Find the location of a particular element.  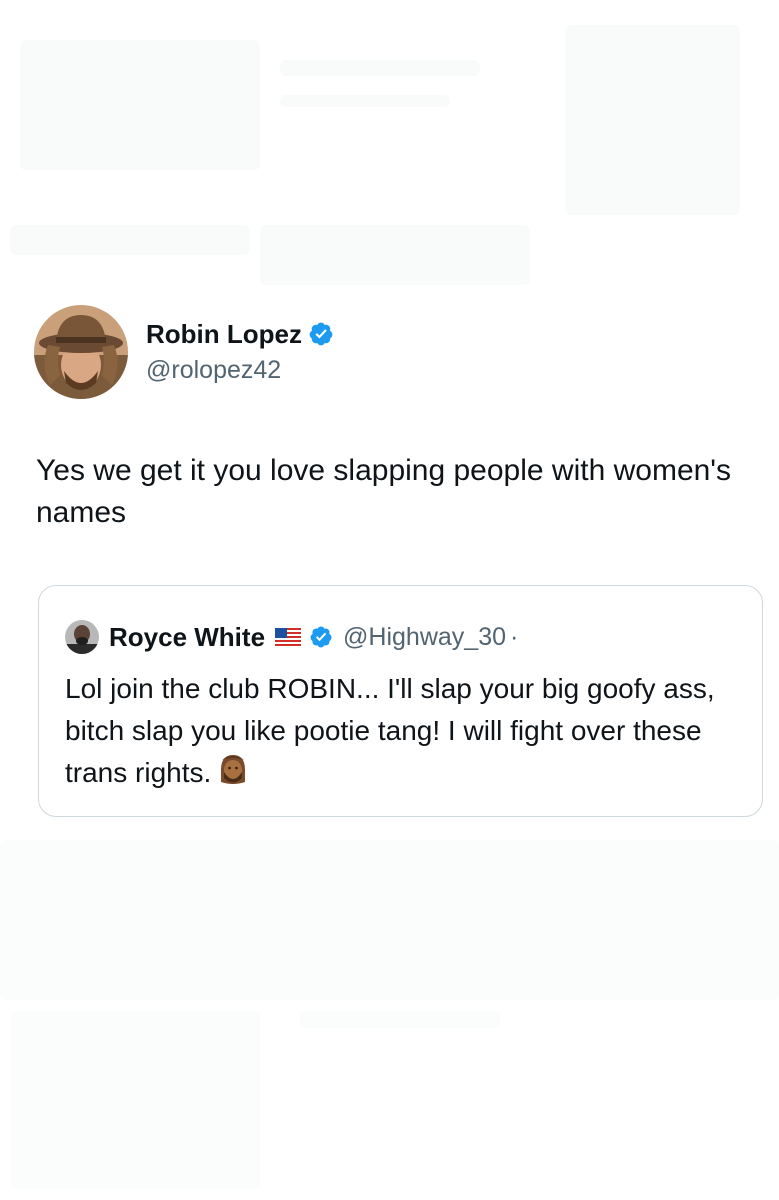

quoted-avatar is located at coordinates (82, 637).